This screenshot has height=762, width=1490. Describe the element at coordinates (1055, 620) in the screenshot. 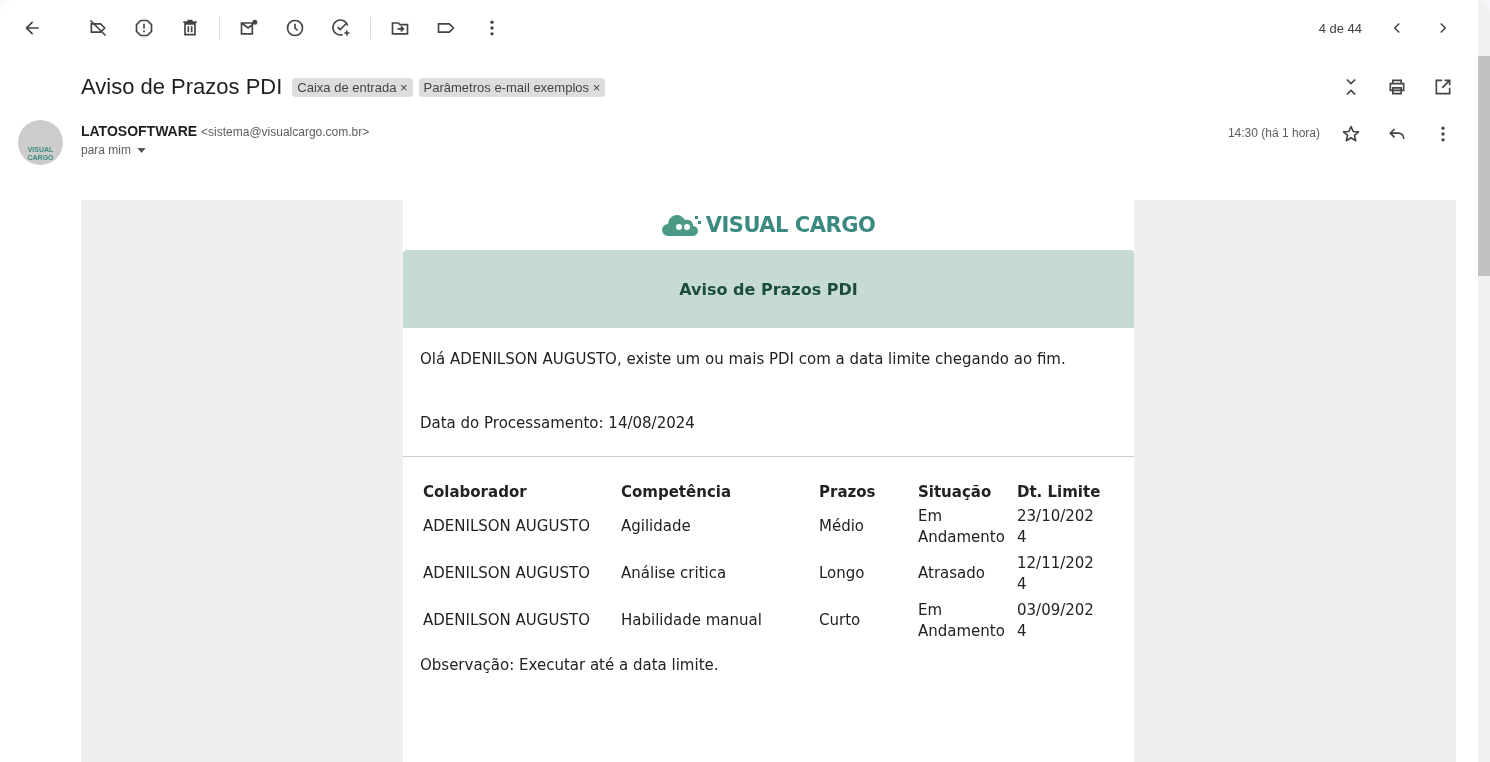

I see `table-cell-text: 03/09/2024` at that location.